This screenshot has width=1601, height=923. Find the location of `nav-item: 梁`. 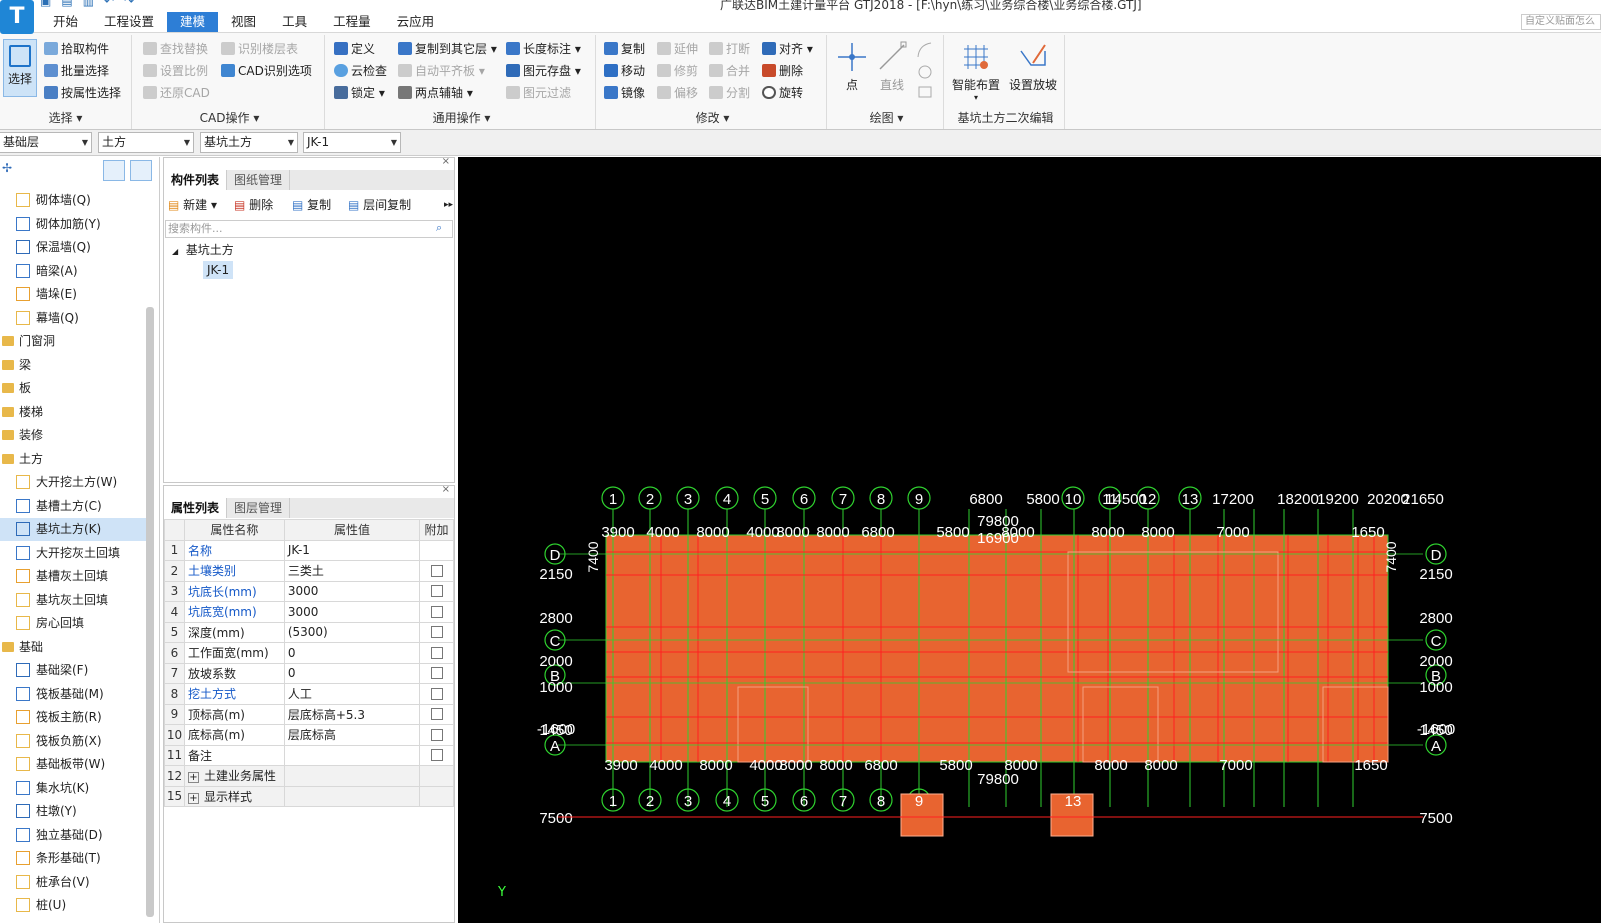

nav-item: 梁 is located at coordinates (75, 365).